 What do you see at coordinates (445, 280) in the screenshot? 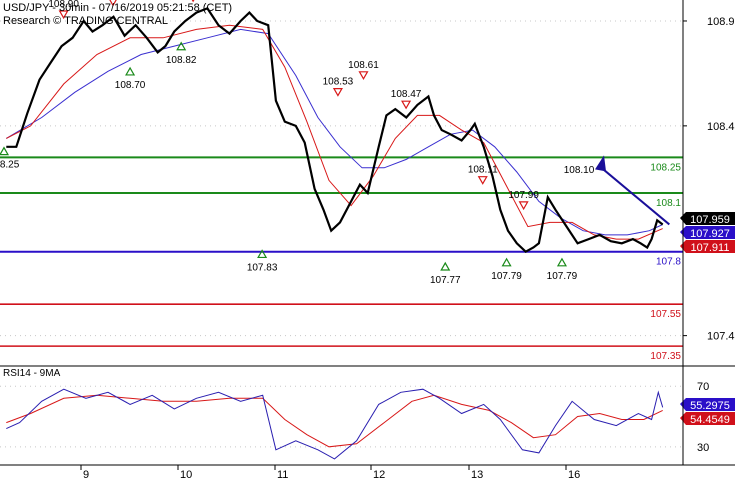
I see `swing-low-label: 107.77` at bounding box center [445, 280].